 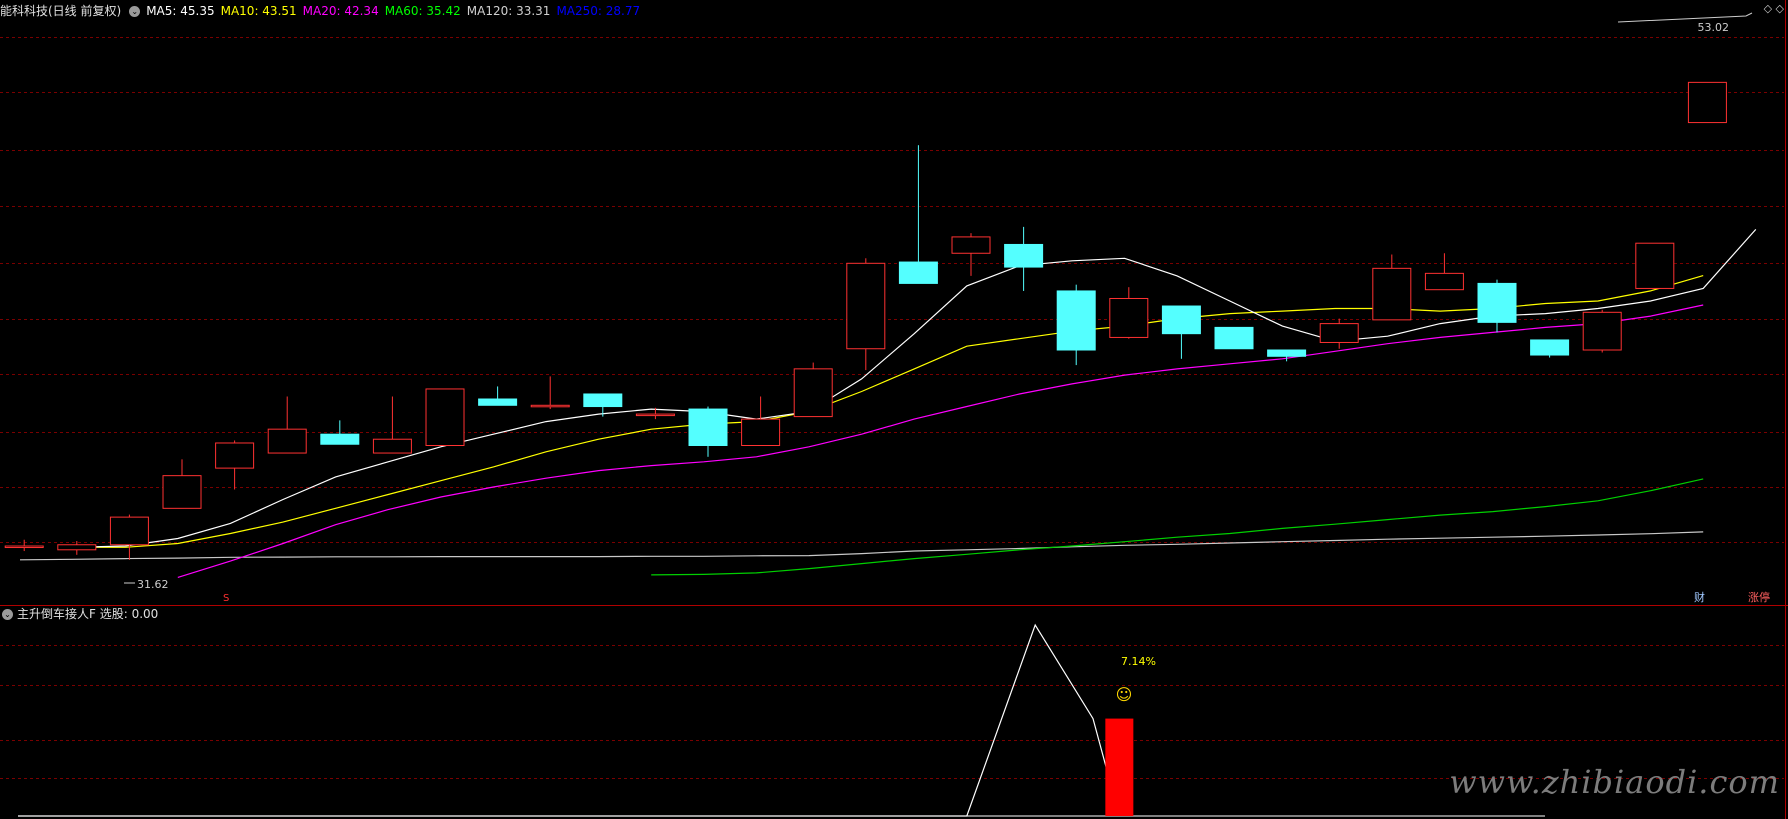 What do you see at coordinates (180, 11) in the screenshot?
I see `ma-legend-item: MA5: 45.35` at bounding box center [180, 11].